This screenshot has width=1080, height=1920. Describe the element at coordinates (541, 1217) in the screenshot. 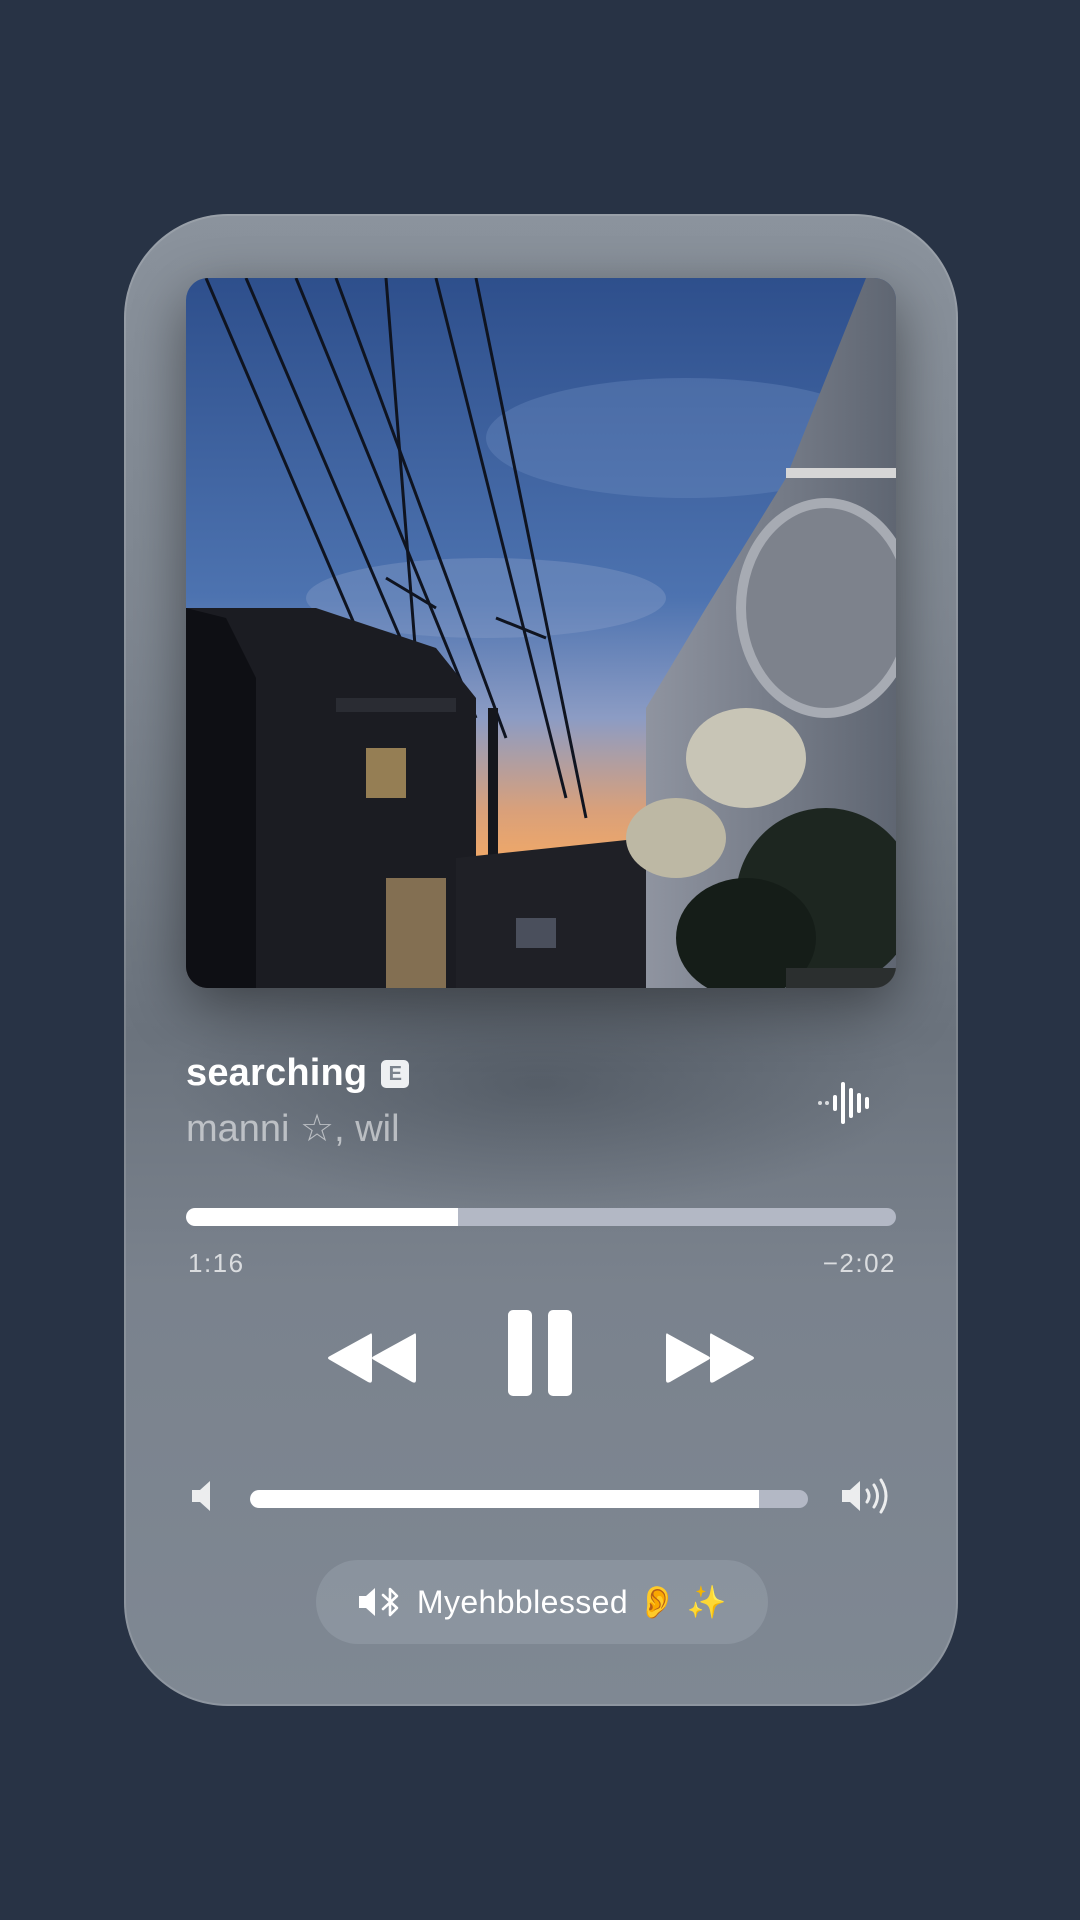

I see `playback-scrubber` at that location.